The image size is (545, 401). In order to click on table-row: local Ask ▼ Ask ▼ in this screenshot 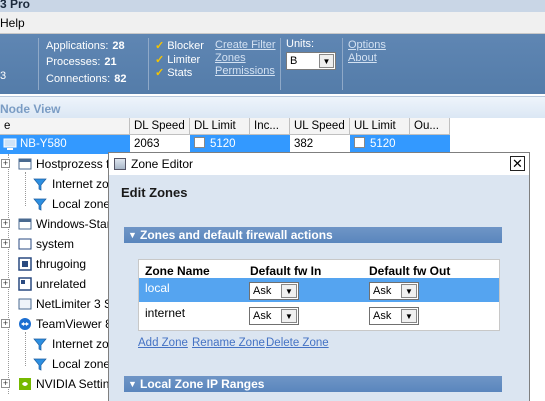, I will do `click(319, 290)`.